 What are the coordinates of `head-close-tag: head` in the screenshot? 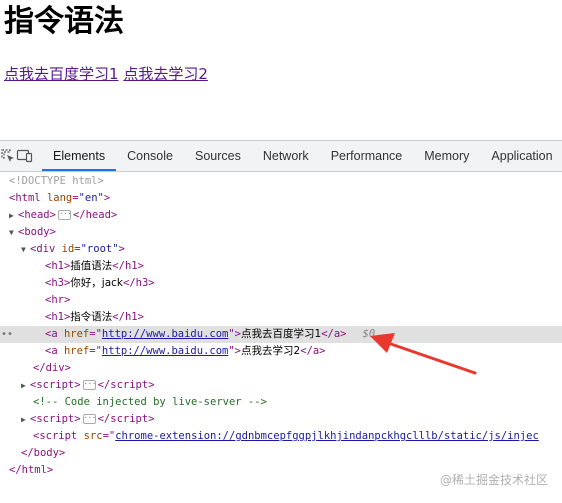 It's located at (98, 215).